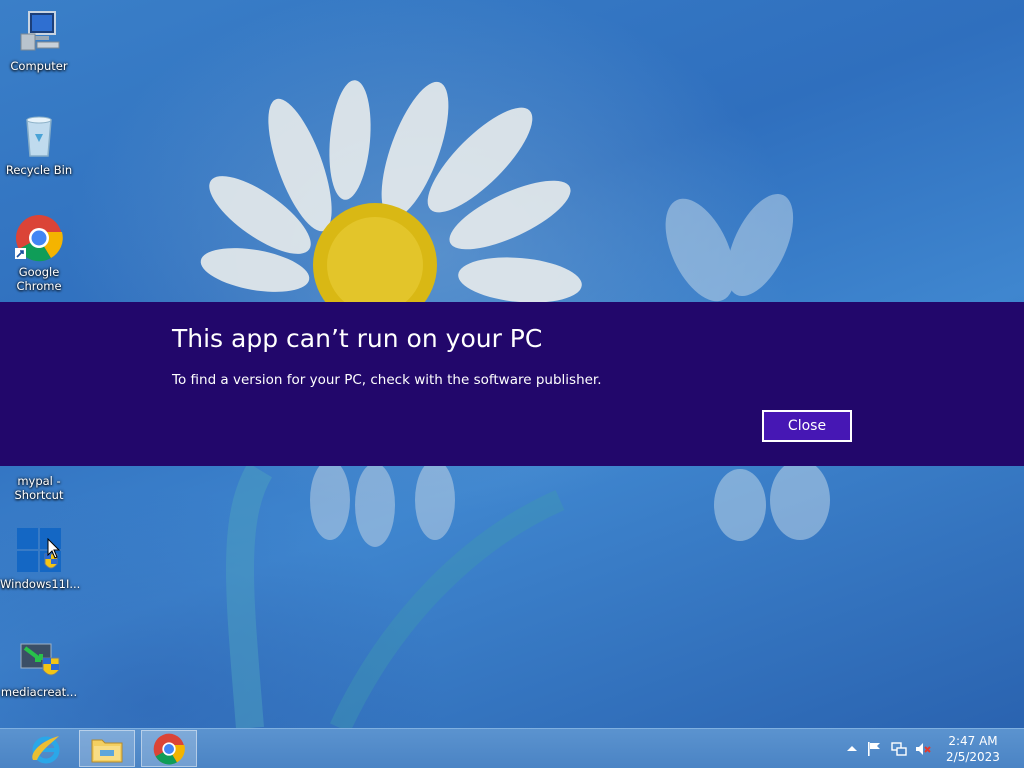  Describe the element at coordinates (39, 170) in the screenshot. I see `desktop-icon-label: Recycle Bin` at that location.